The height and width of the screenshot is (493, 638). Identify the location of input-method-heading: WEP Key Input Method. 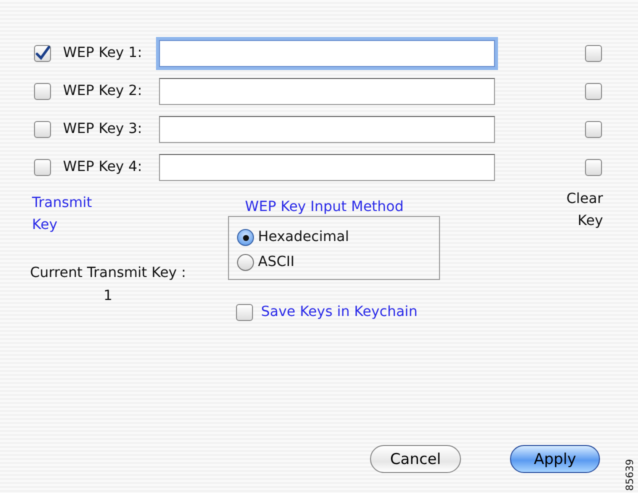
(325, 207).